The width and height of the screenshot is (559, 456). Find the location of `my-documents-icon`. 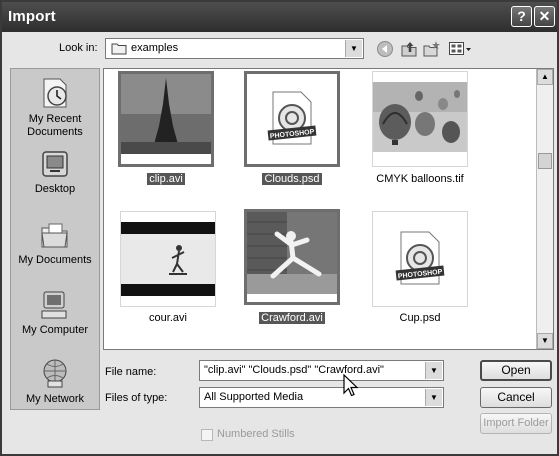

my-documents-icon is located at coordinates (54, 235).